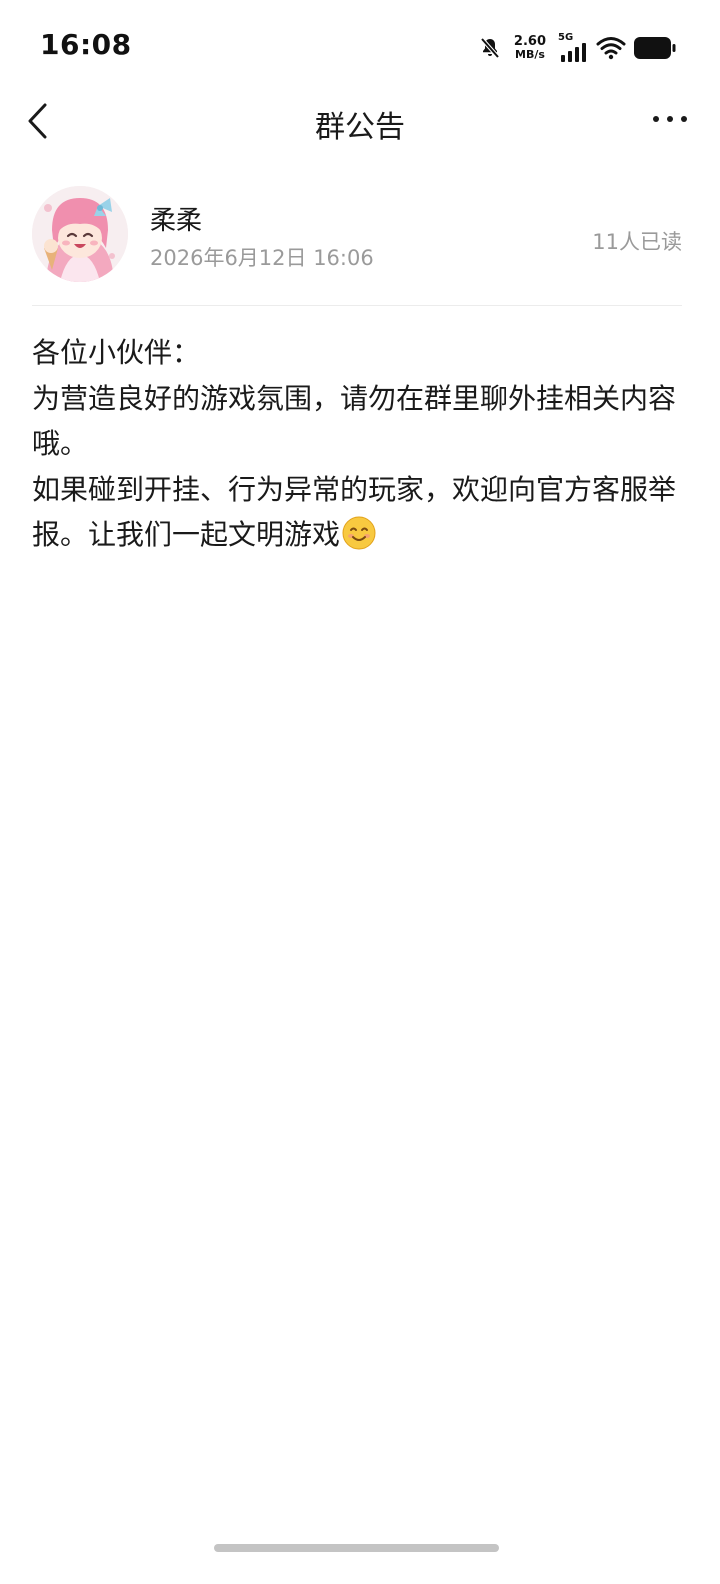  What do you see at coordinates (529, 41) in the screenshot?
I see `network-speed-value: 2.60` at bounding box center [529, 41].